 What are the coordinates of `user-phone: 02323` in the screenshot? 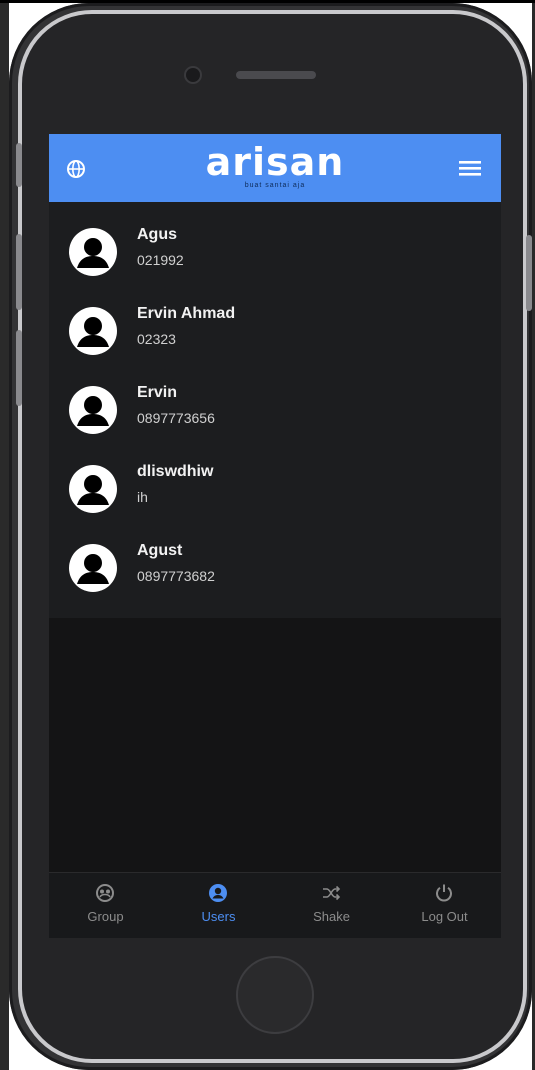 It's located at (156, 339).